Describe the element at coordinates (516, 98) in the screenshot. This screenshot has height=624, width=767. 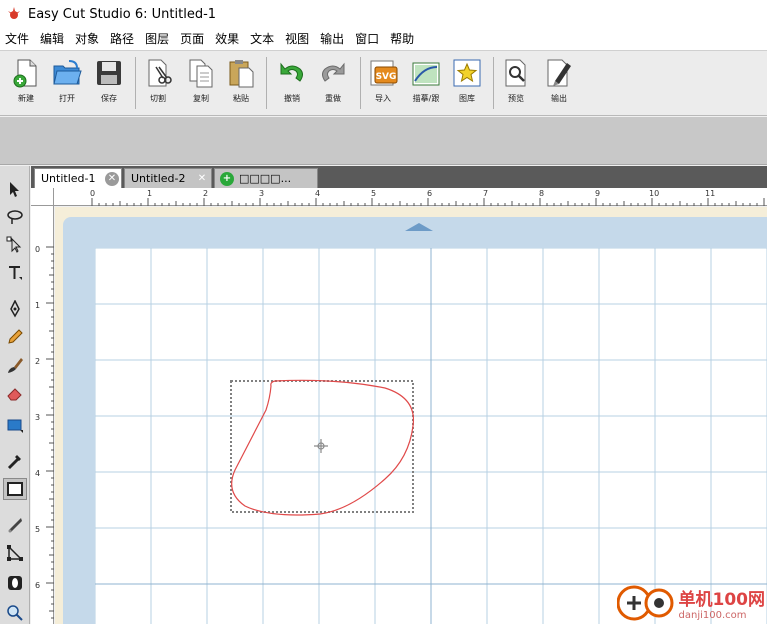
I see `preview-label: 预览` at that location.